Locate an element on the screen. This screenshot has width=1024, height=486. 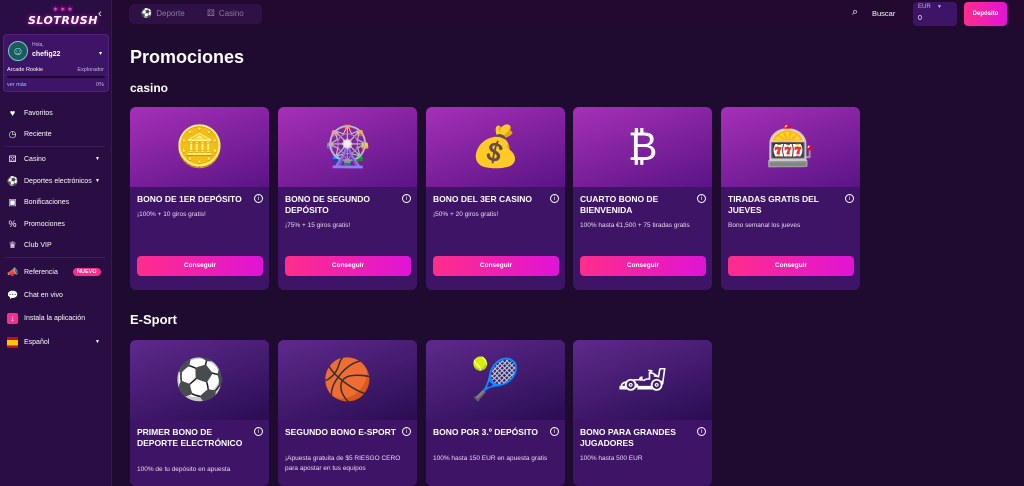
promo-description: ¡100% + 10 giros gratis! is located at coordinates (171, 214).